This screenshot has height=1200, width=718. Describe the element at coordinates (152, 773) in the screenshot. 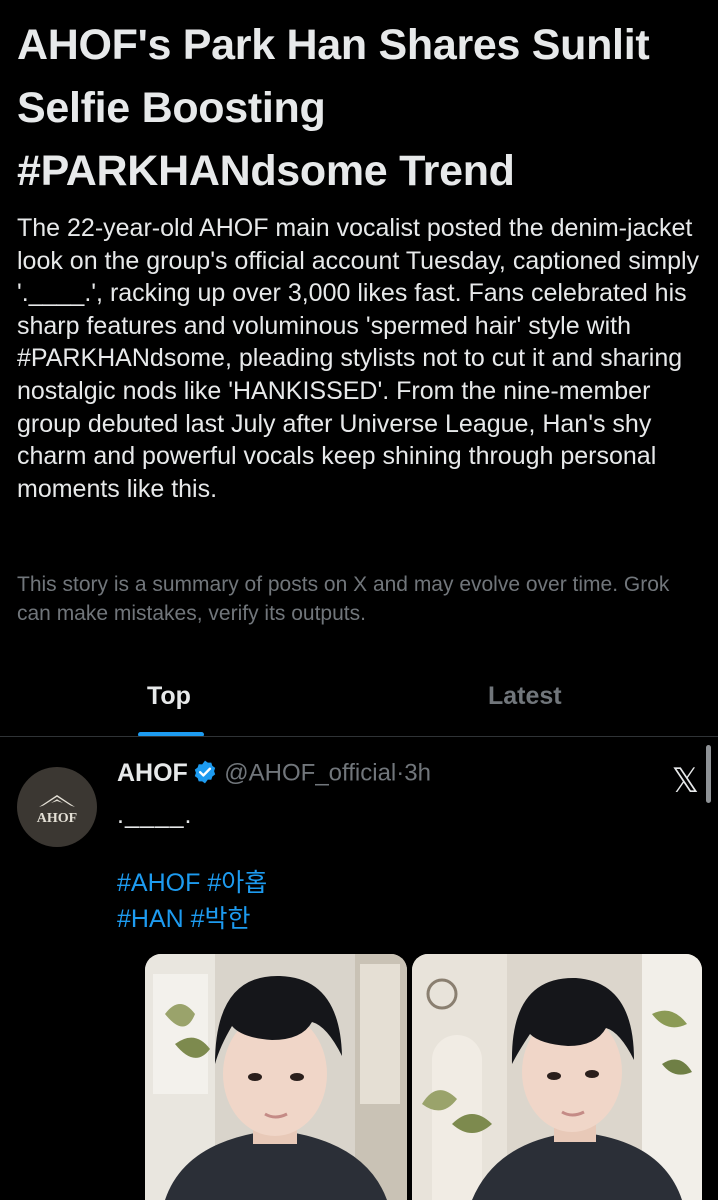

I see `display-name: AHOF` at that location.